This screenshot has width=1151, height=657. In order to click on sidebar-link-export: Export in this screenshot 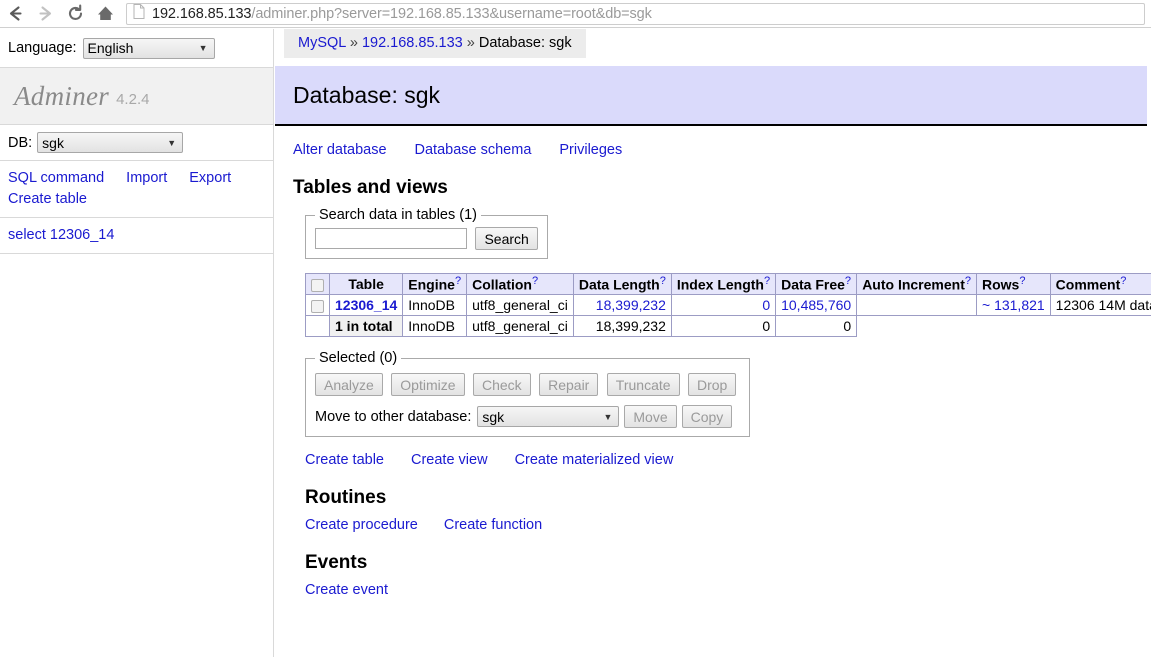, I will do `click(210, 178)`.